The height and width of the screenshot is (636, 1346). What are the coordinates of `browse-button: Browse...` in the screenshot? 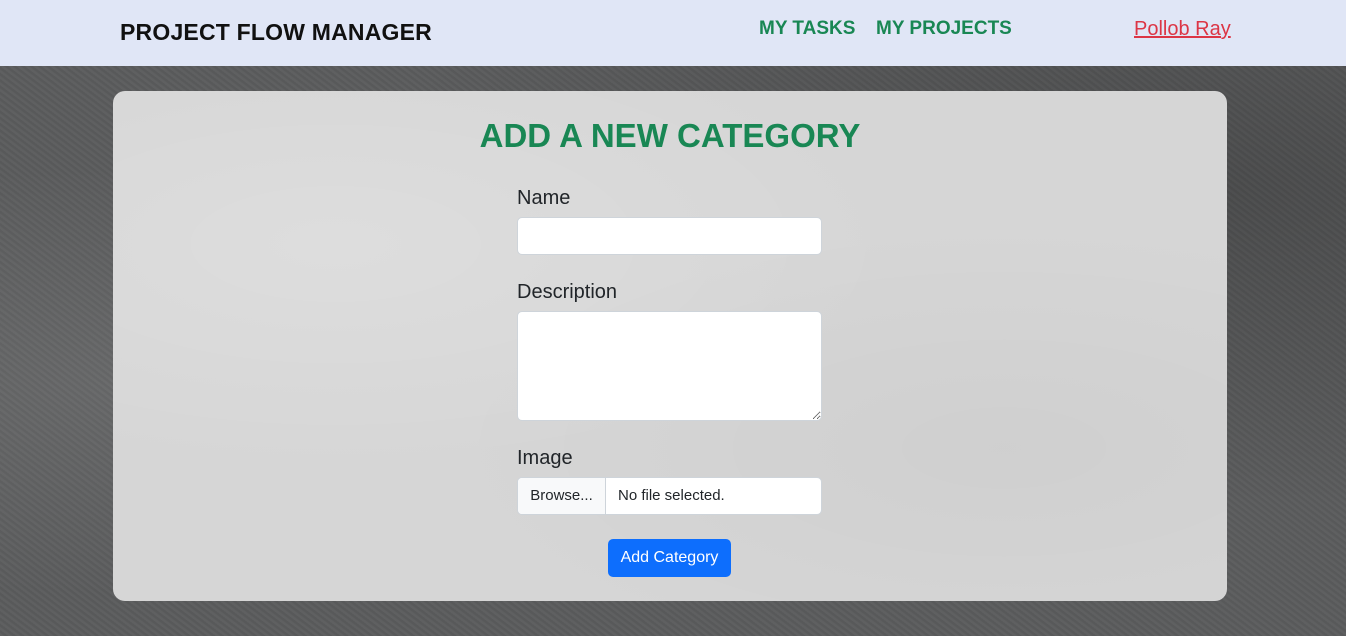 It's located at (562, 496).